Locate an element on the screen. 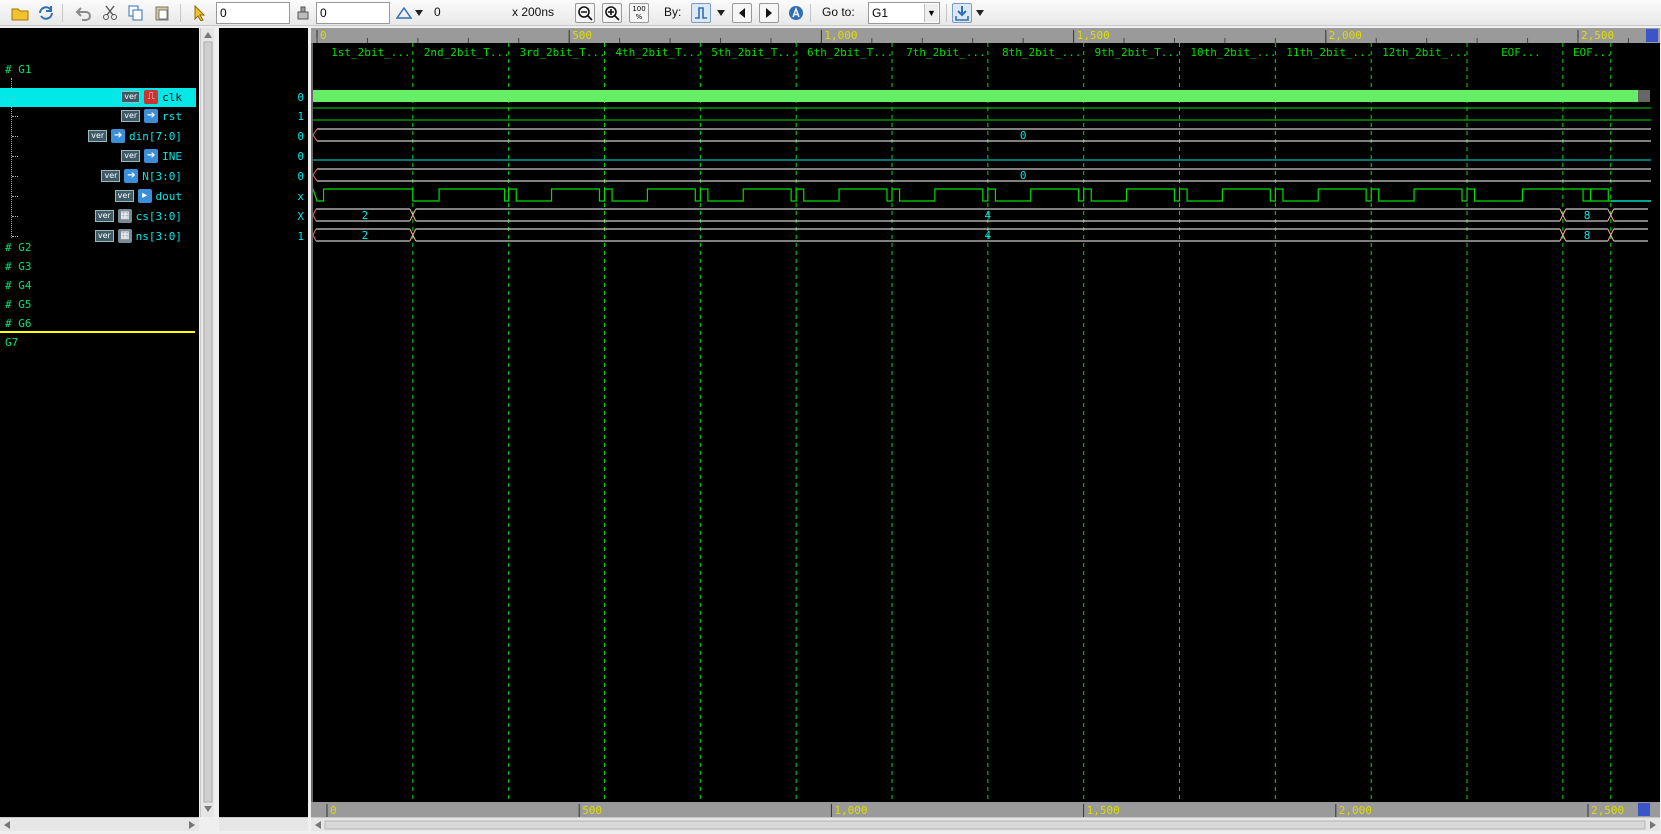 The width and height of the screenshot is (1661, 834). cs-waveform-value: 2 is located at coordinates (365, 215).